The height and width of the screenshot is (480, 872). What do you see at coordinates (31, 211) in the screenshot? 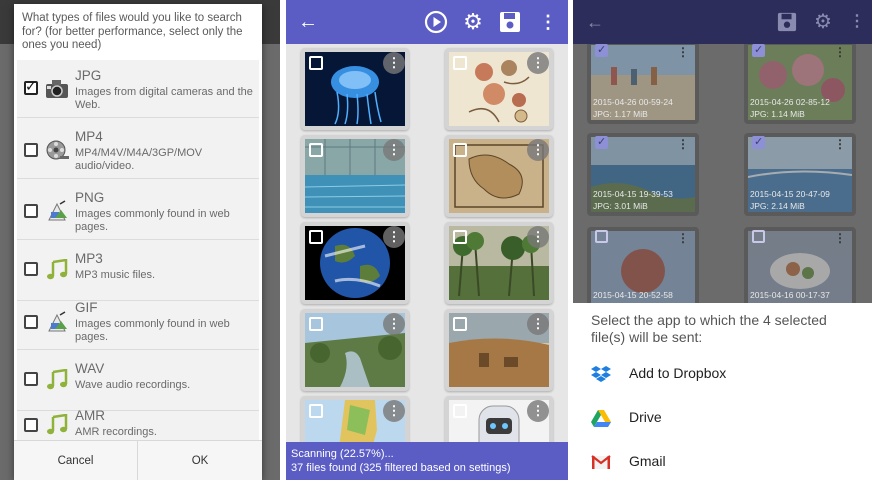
I see `png-checkbox` at bounding box center [31, 211].